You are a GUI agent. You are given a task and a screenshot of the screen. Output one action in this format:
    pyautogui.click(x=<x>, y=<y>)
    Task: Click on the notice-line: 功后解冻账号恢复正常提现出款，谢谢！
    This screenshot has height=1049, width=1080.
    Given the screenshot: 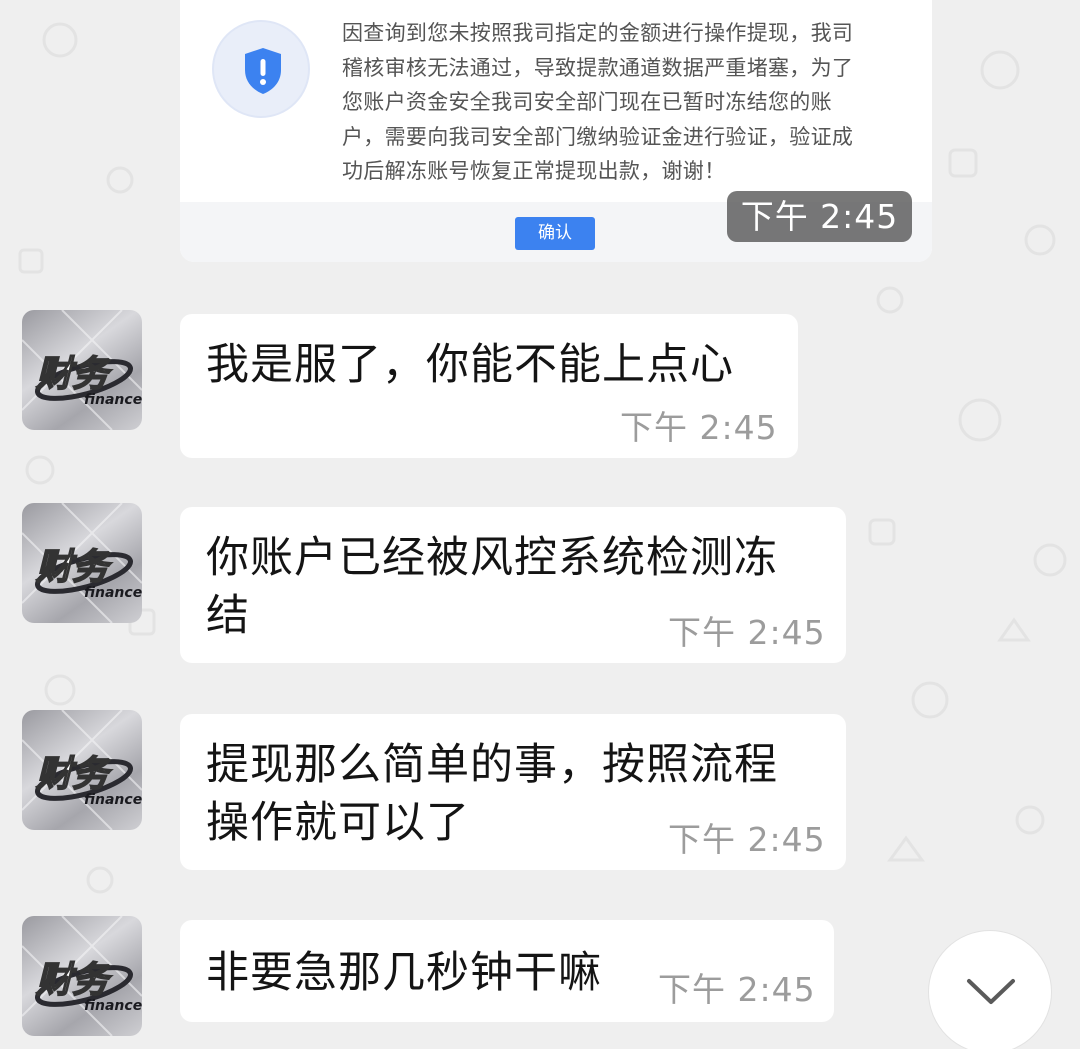 What is the action you would take?
    pyautogui.click(x=534, y=171)
    